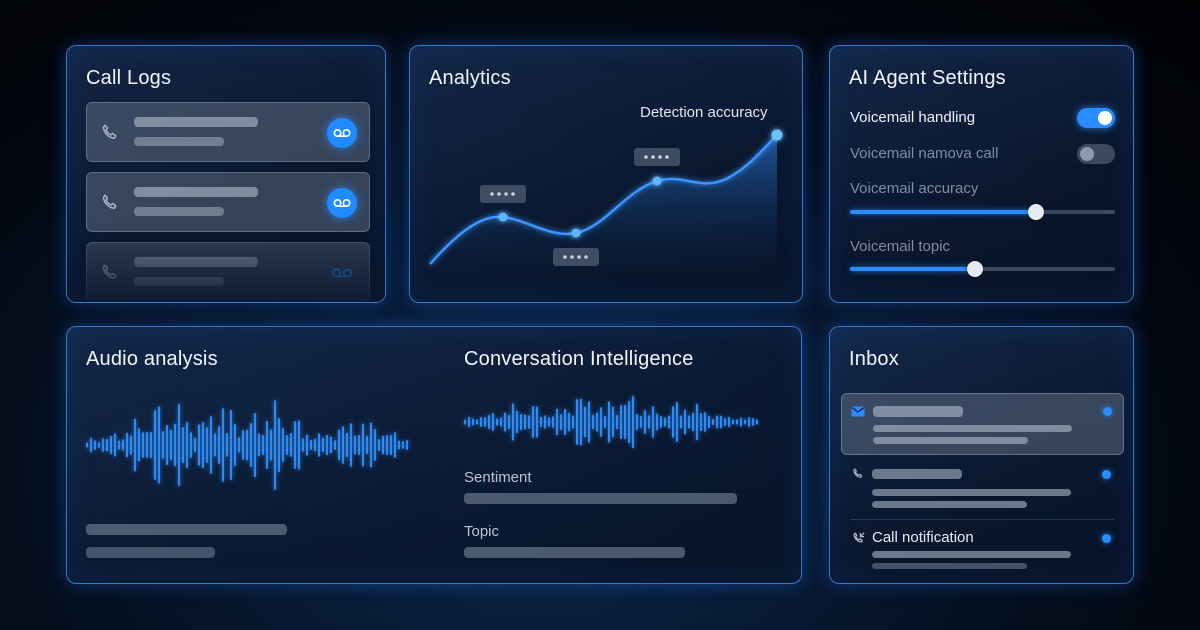 This screenshot has height=630, width=1200. I want to click on analytics-panel: Analytics Detection accuracy, so click(606, 174).